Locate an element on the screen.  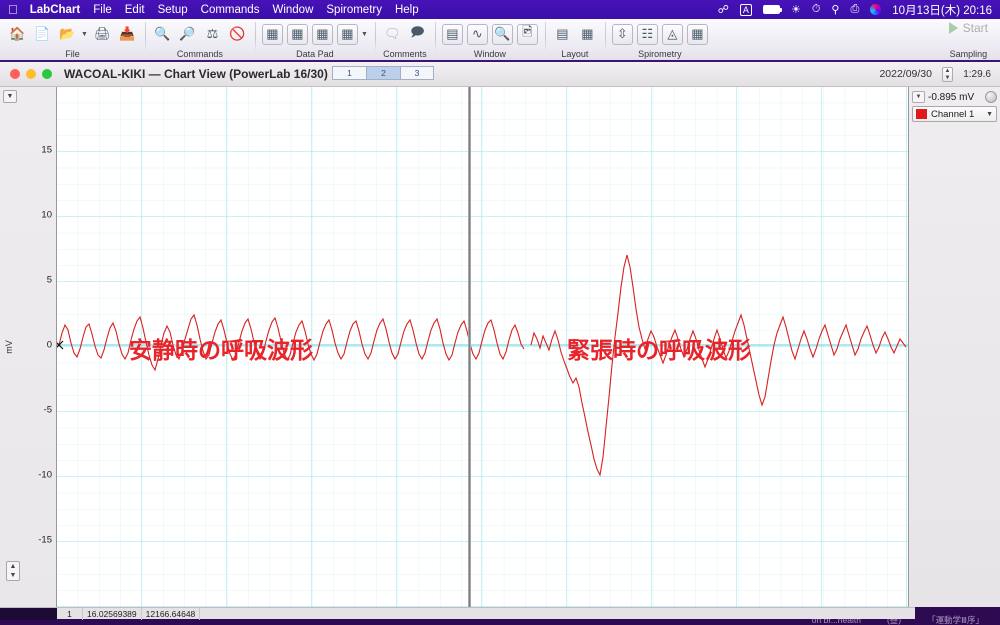
segment-divider is located at coordinates (469, 347).